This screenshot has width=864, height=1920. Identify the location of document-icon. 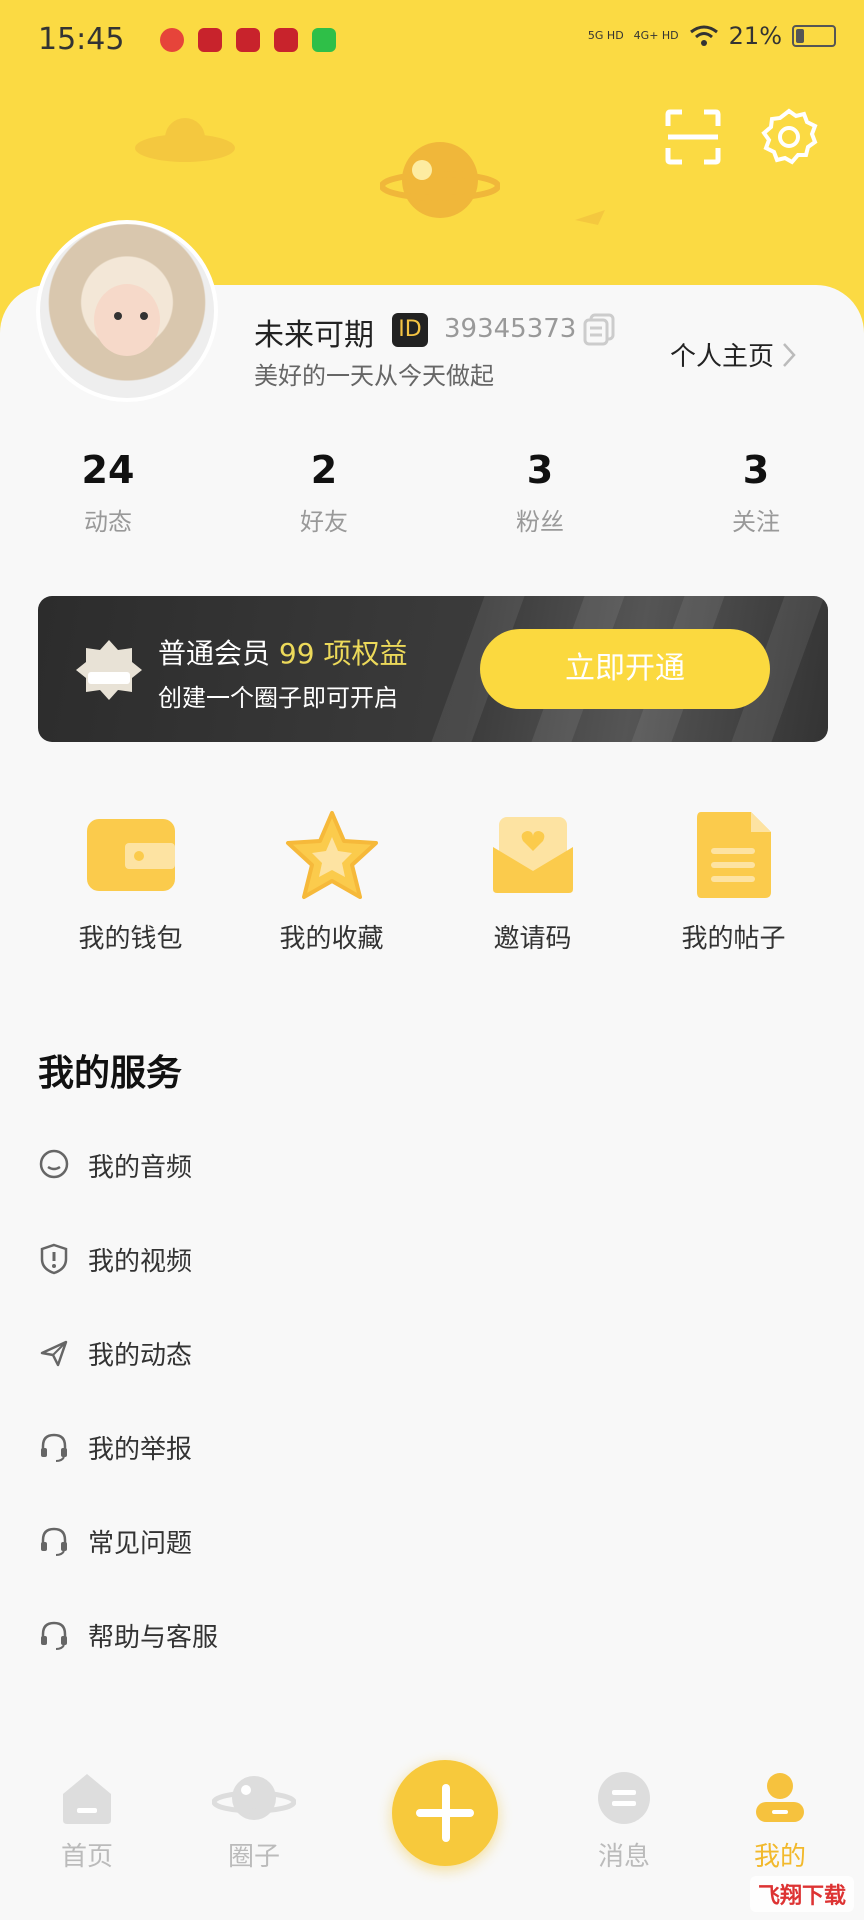
(733, 855).